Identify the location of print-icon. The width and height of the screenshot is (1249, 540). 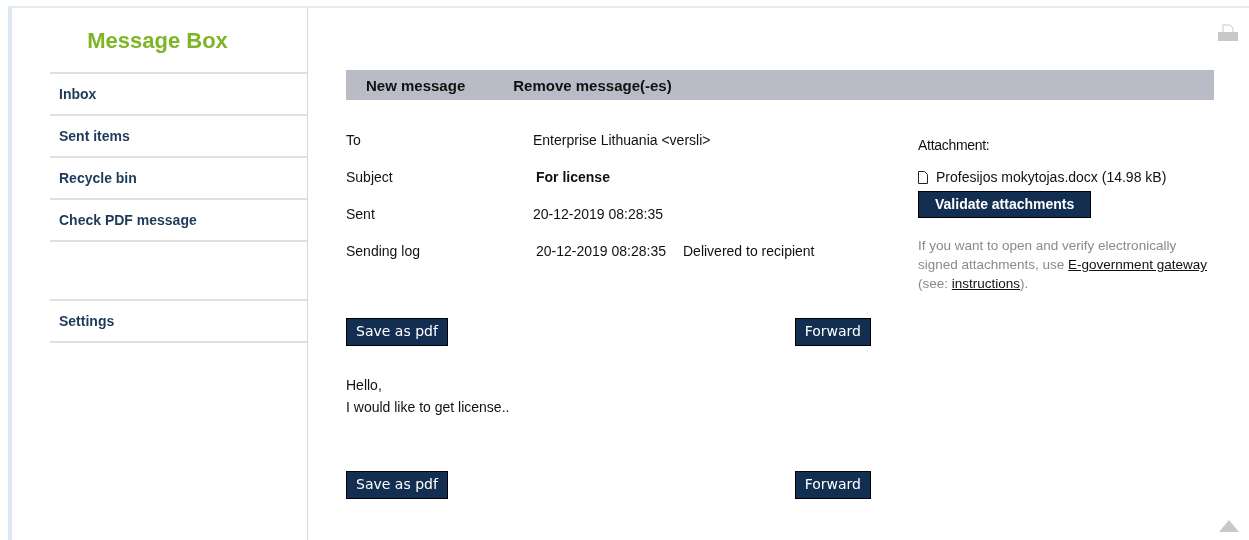
(1228, 33).